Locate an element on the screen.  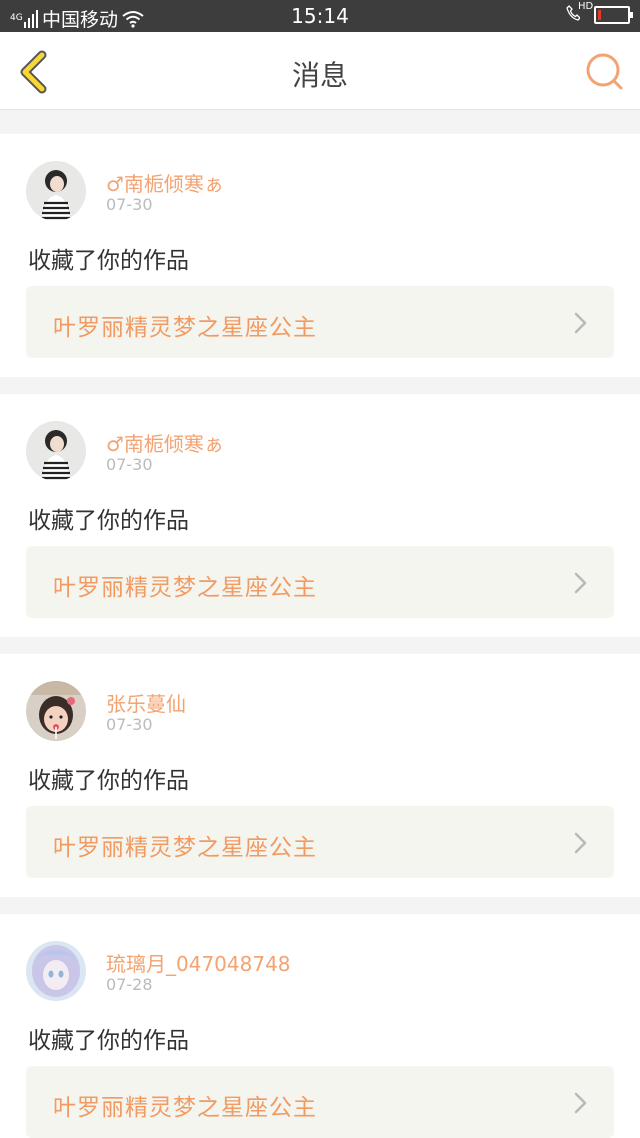
hd-call-icon: HD is located at coordinates (579, 13).